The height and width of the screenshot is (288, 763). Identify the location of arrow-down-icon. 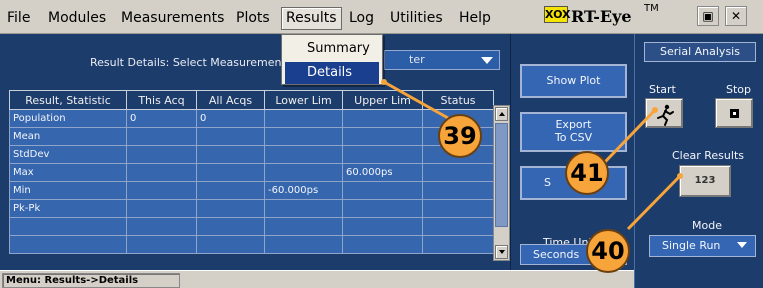
(502, 252).